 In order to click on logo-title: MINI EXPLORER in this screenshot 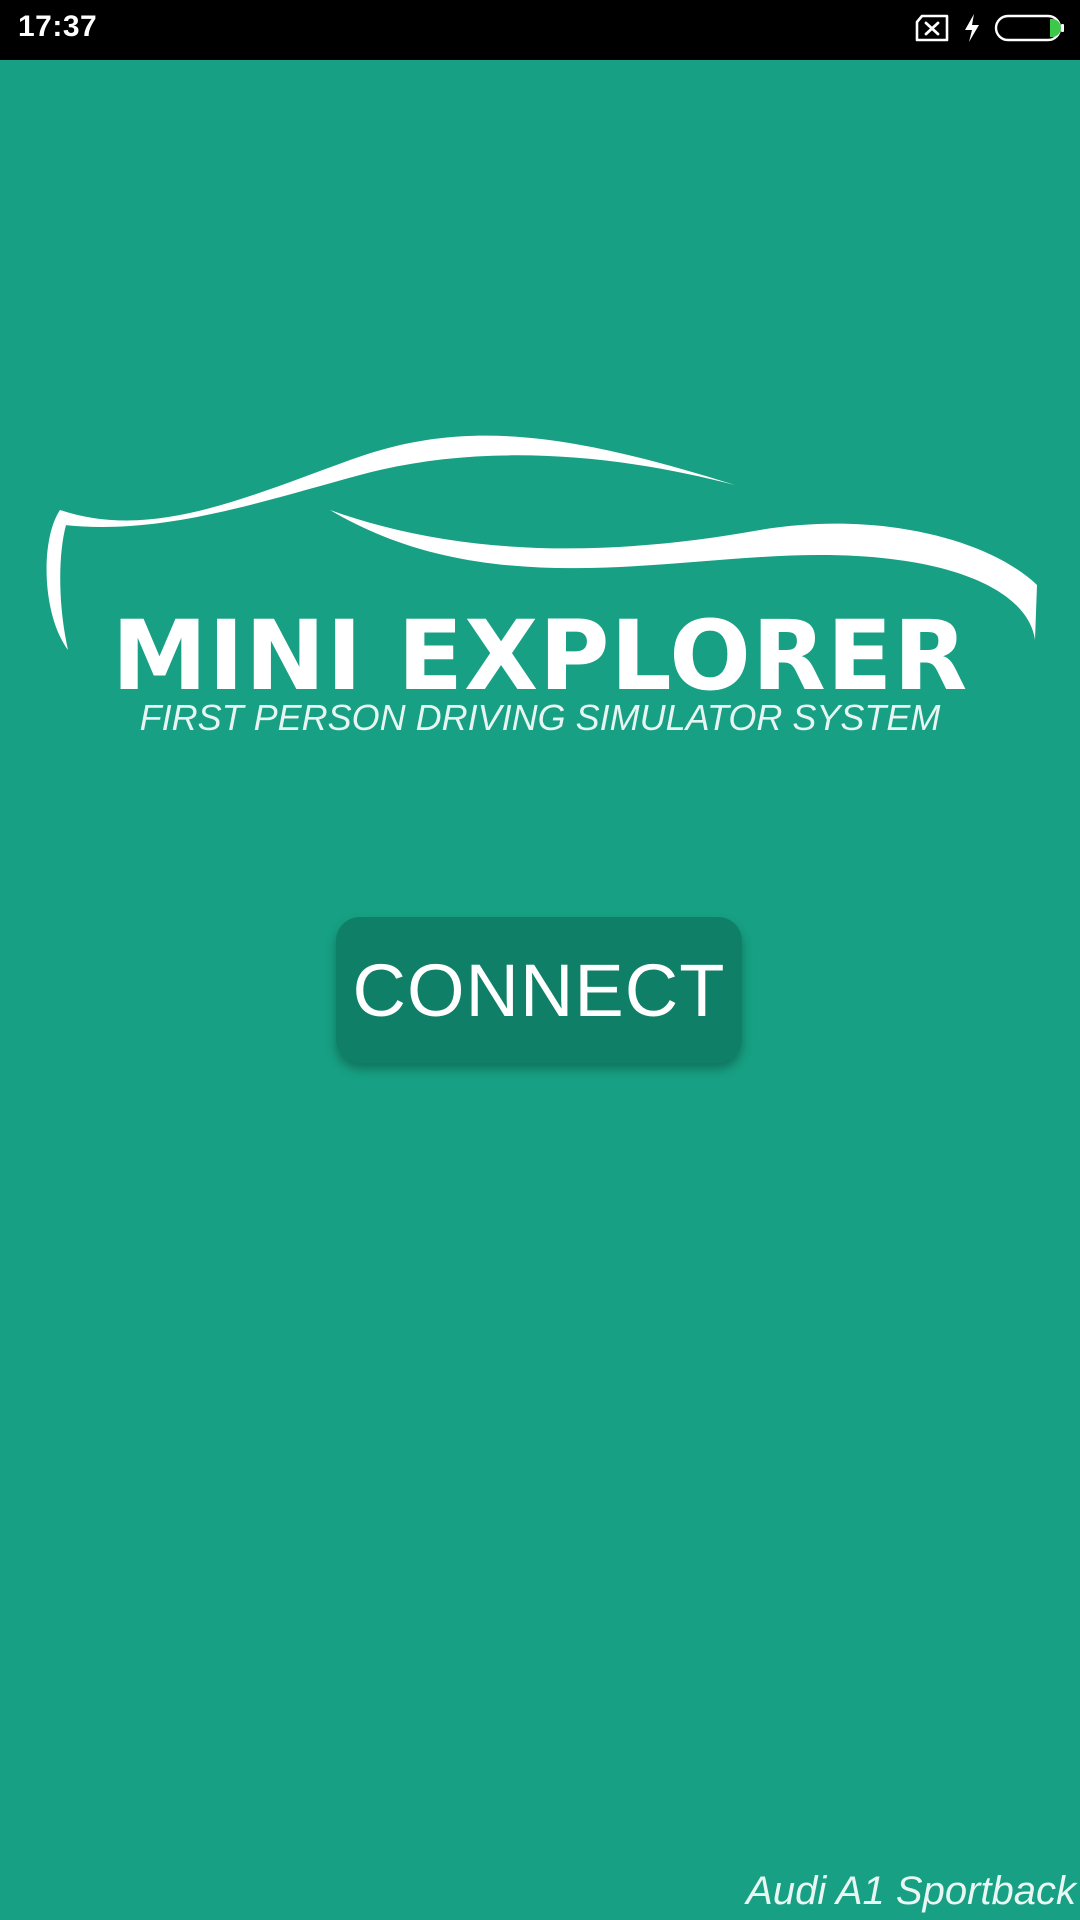, I will do `click(540, 656)`.